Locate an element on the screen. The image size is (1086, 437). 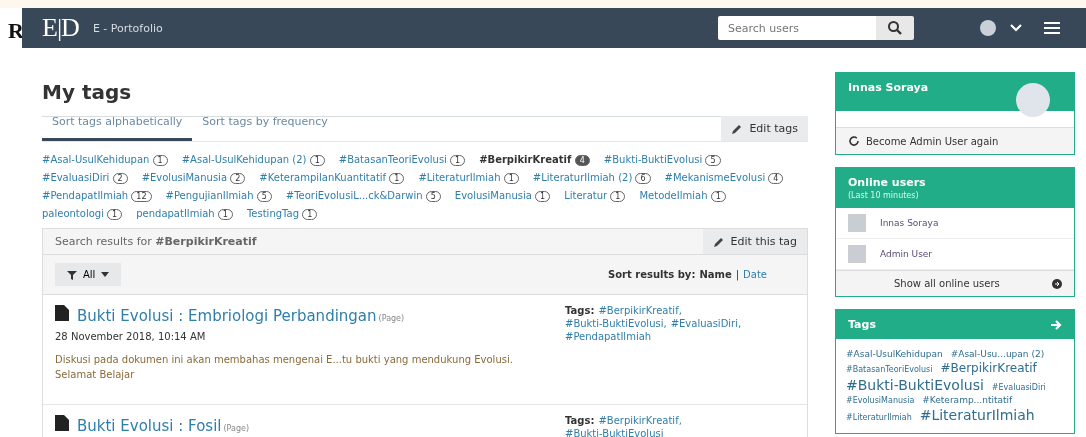
search-field: Search users is located at coordinates (797, 28).